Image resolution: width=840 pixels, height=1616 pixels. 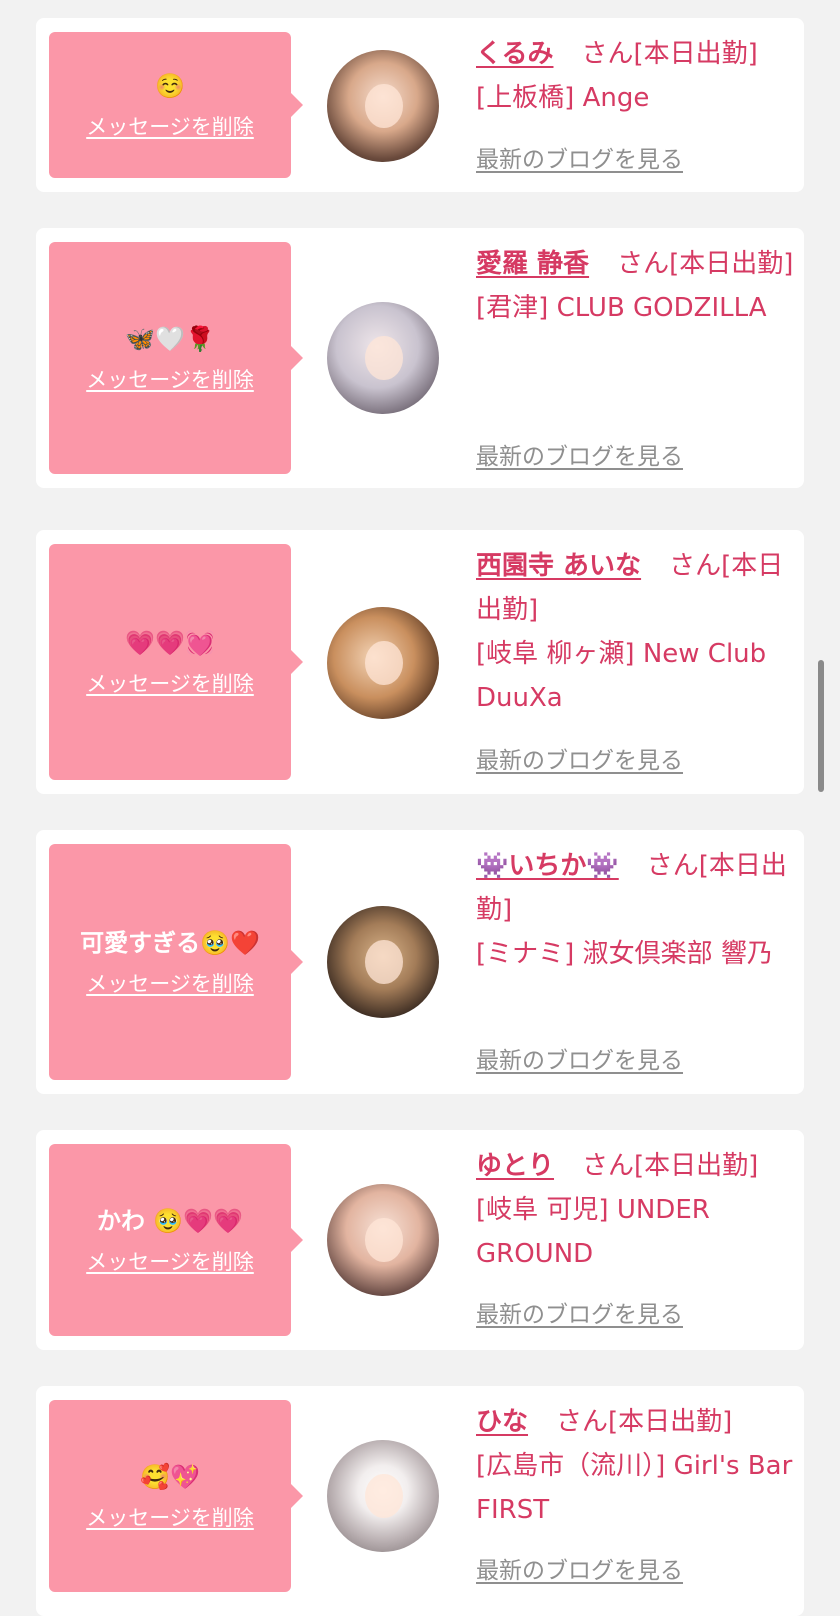 I want to click on girl-name-link: ゆとり, so click(x=515, y=1166).